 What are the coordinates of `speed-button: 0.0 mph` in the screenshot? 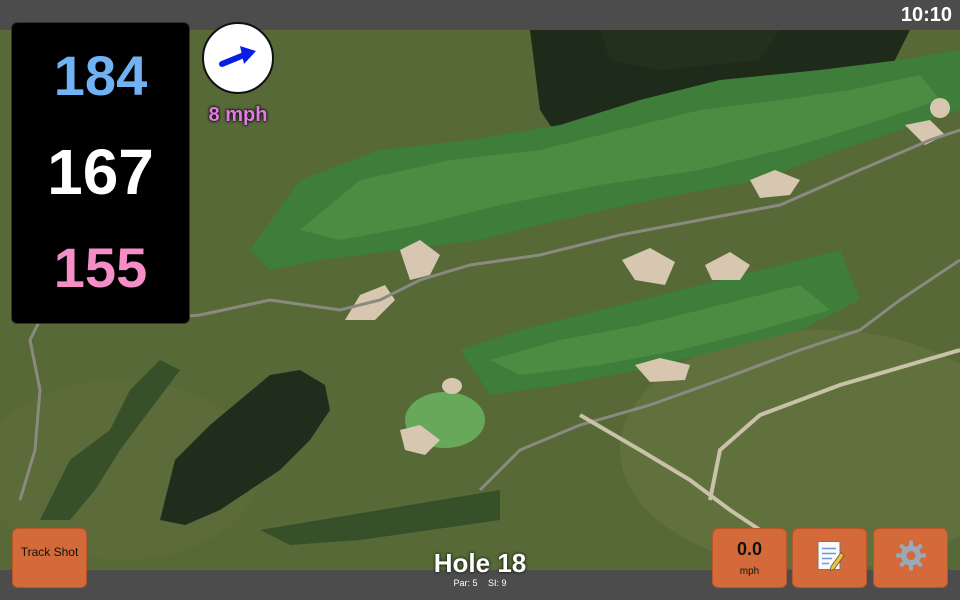 It's located at (749, 558).